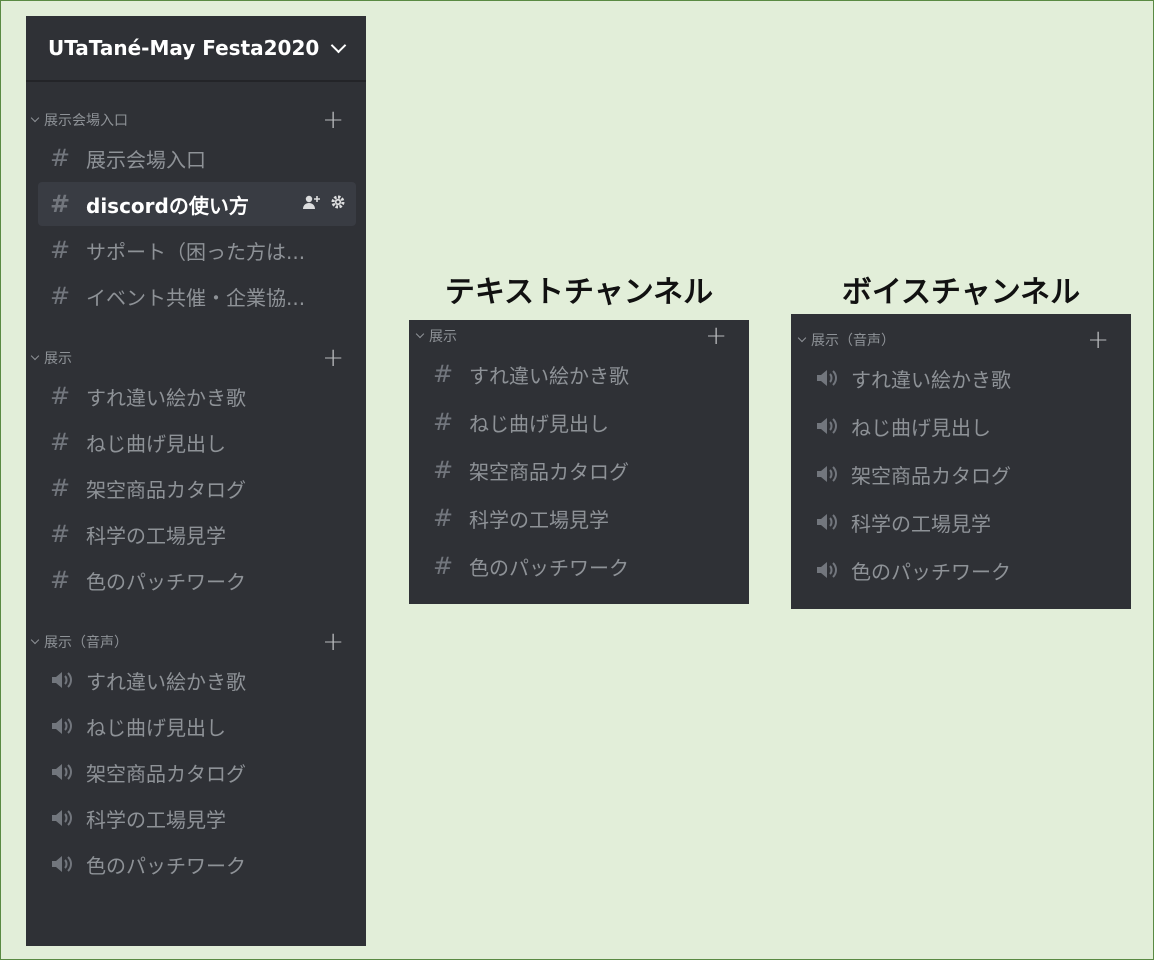 This screenshot has width=1156, height=962. What do you see at coordinates (961, 292) in the screenshot?
I see `voice-channel-heading: ボイスチャンネル` at bounding box center [961, 292].